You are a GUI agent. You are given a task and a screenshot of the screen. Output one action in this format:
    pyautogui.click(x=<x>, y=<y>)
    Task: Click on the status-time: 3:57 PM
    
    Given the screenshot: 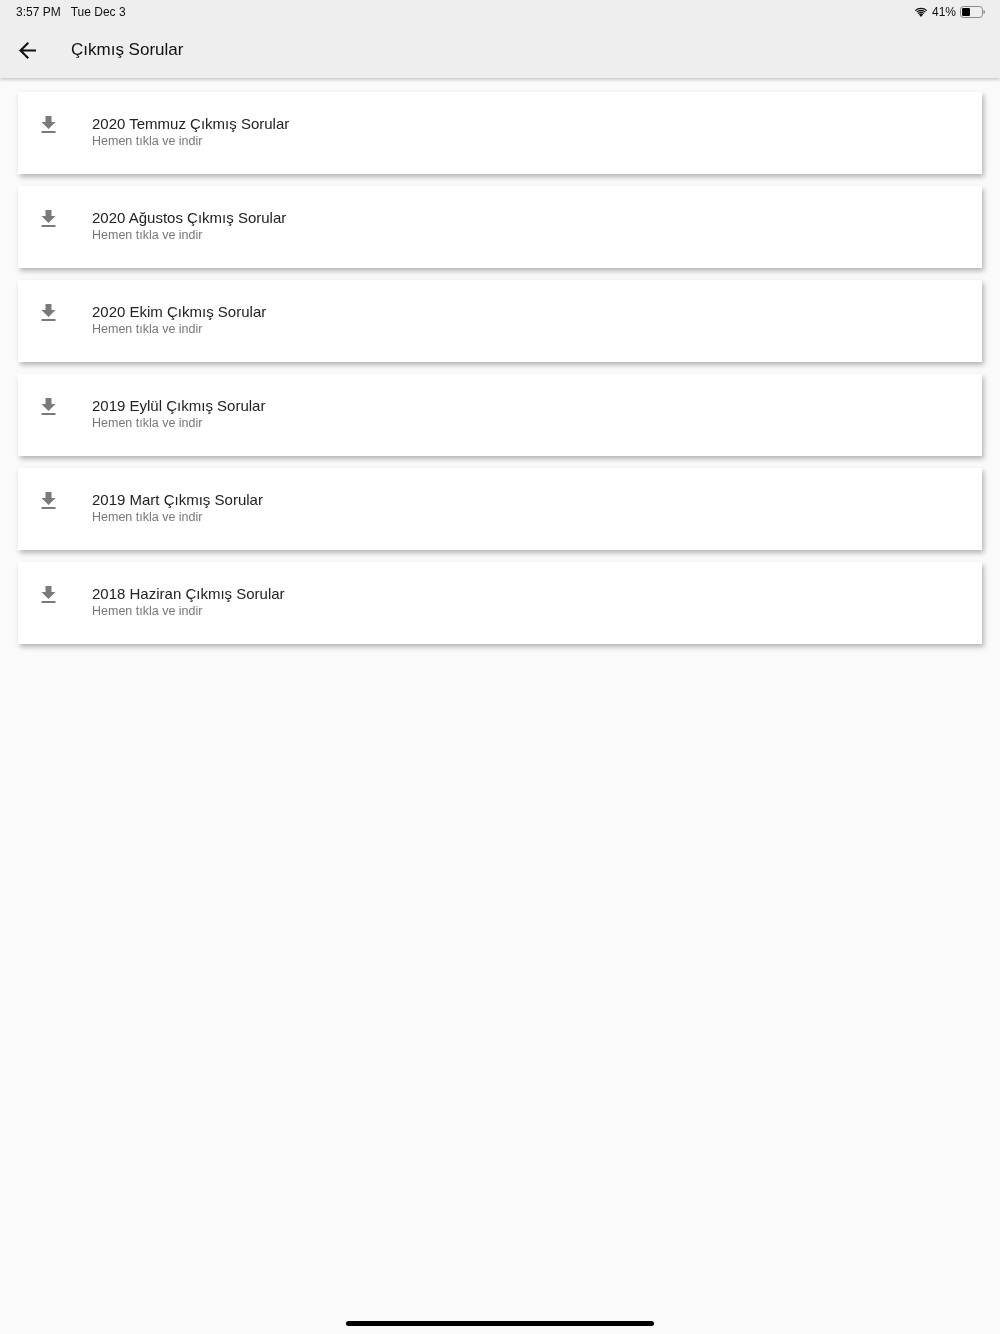 What is the action you would take?
    pyautogui.click(x=38, y=12)
    